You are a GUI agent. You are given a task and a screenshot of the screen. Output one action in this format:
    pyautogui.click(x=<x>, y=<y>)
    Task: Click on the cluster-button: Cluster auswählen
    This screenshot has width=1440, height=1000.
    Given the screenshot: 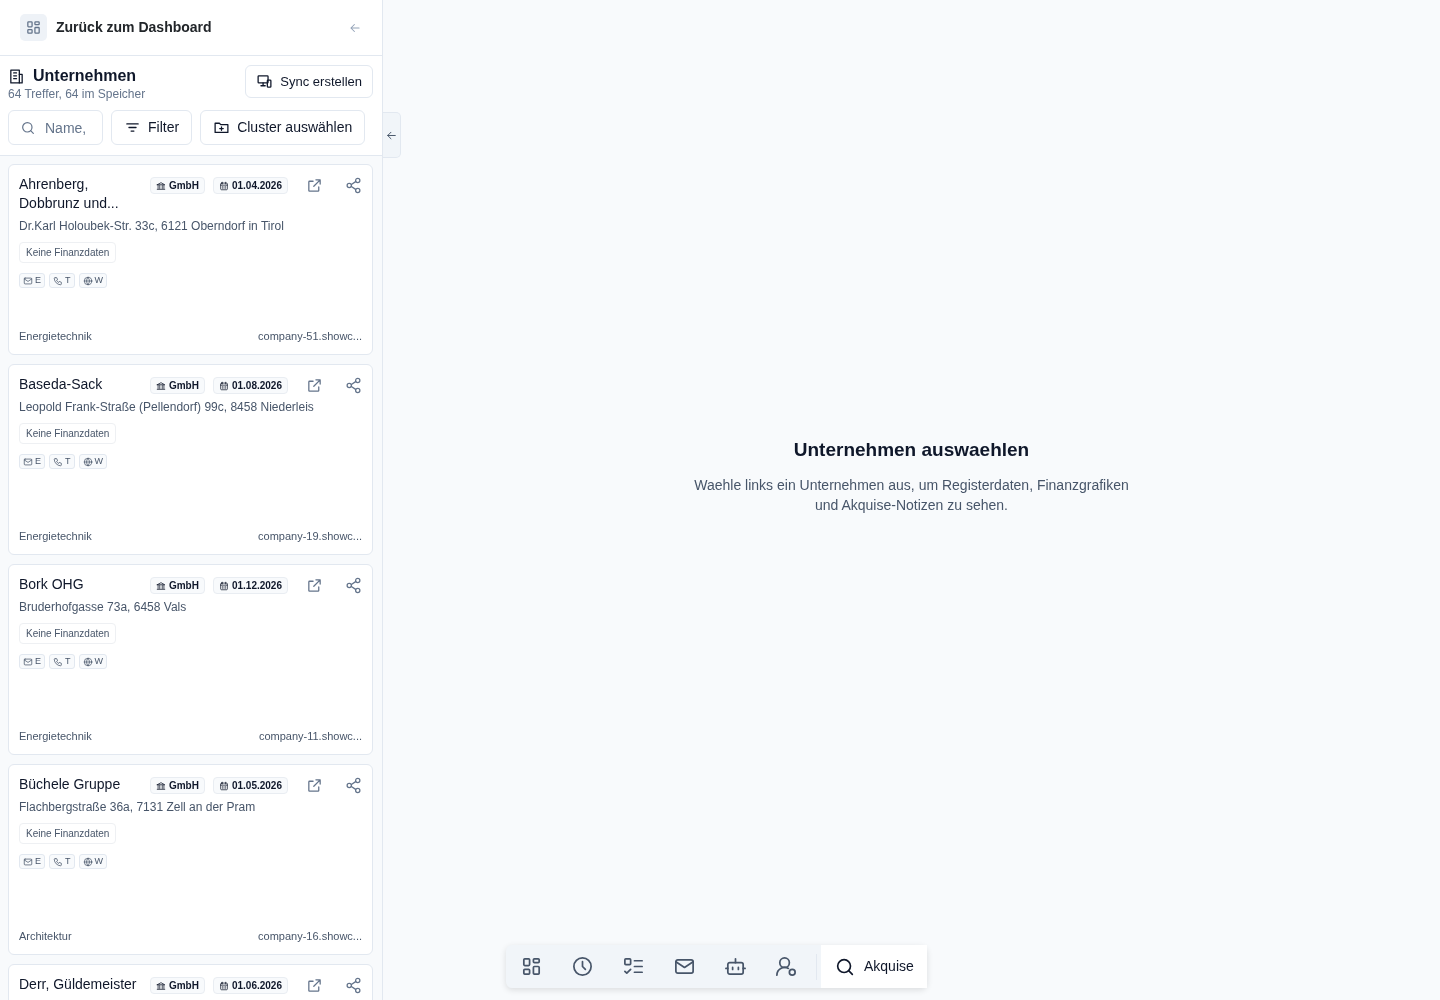 What is the action you would take?
    pyautogui.click(x=283, y=128)
    